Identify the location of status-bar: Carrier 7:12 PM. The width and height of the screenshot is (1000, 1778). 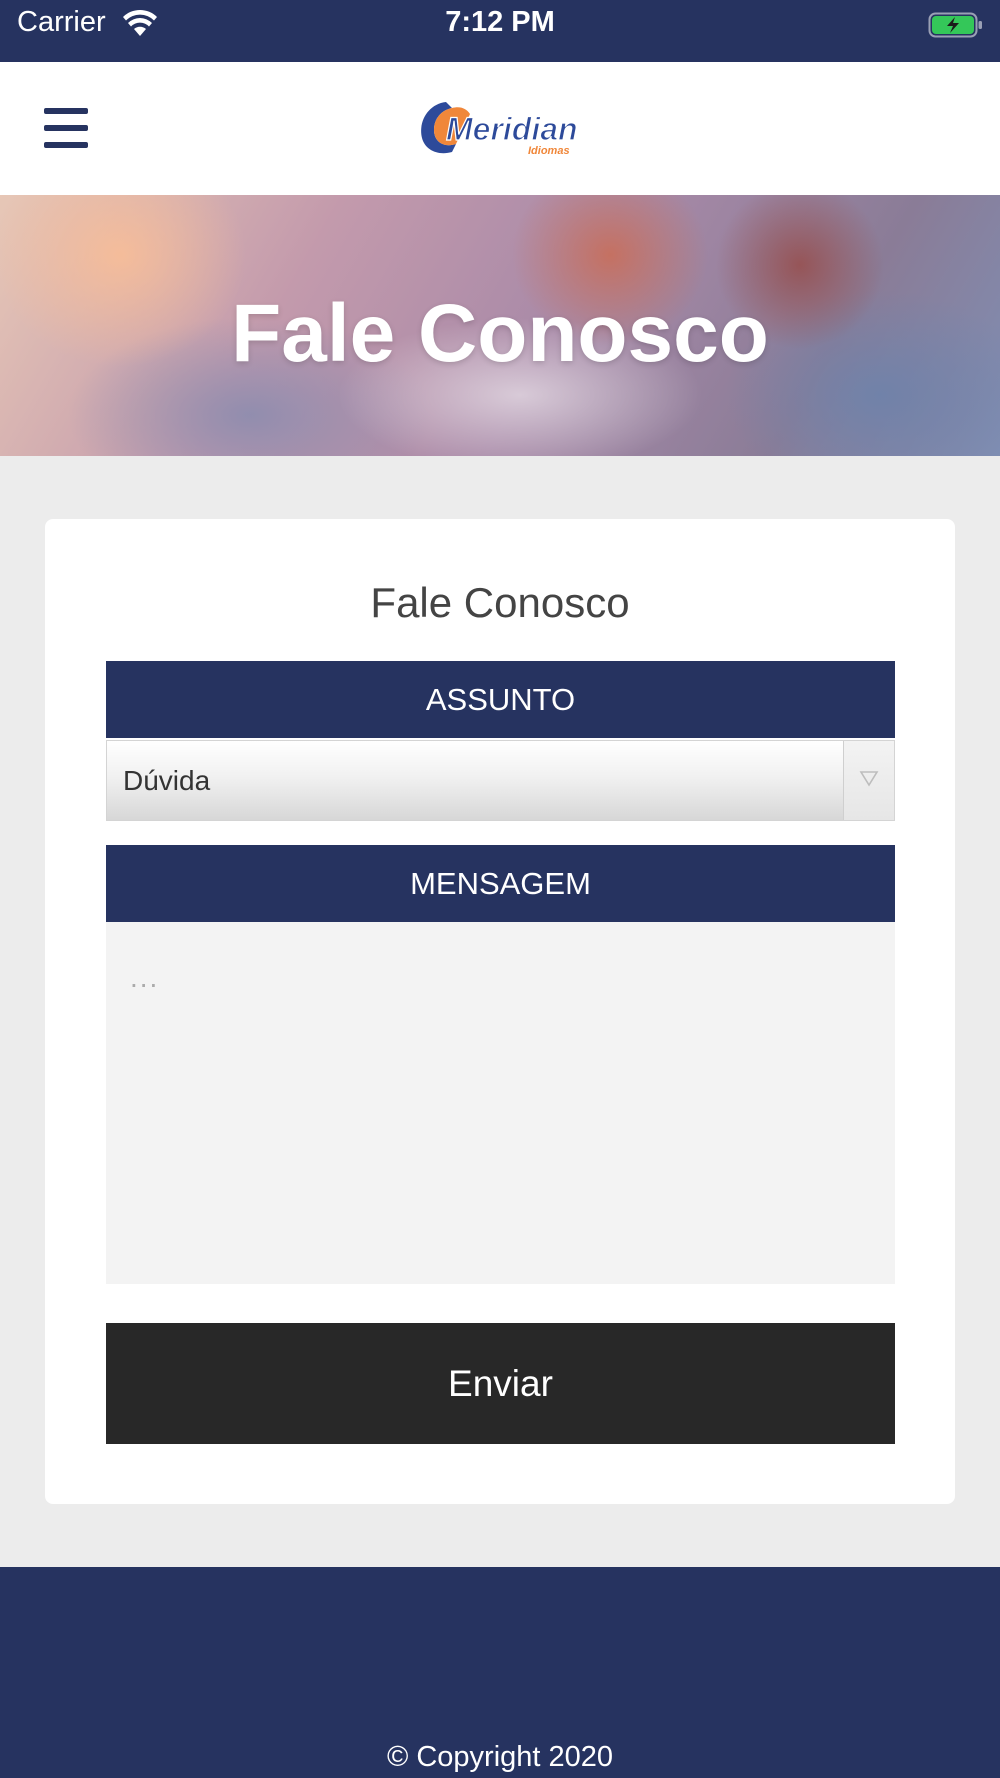
(500, 31).